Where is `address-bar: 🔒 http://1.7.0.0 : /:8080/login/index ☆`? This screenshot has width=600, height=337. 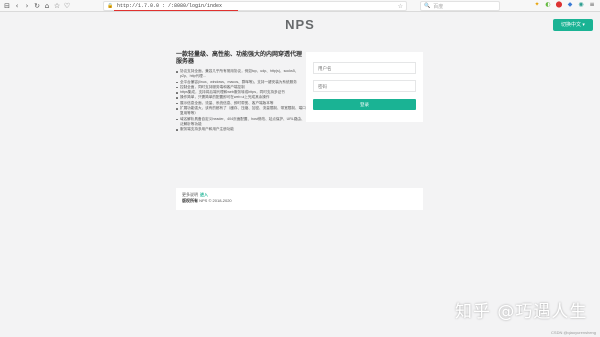 address-bar: 🔒 http://1.7.0.0 : /:8080/login/index ☆ is located at coordinates (255, 6).